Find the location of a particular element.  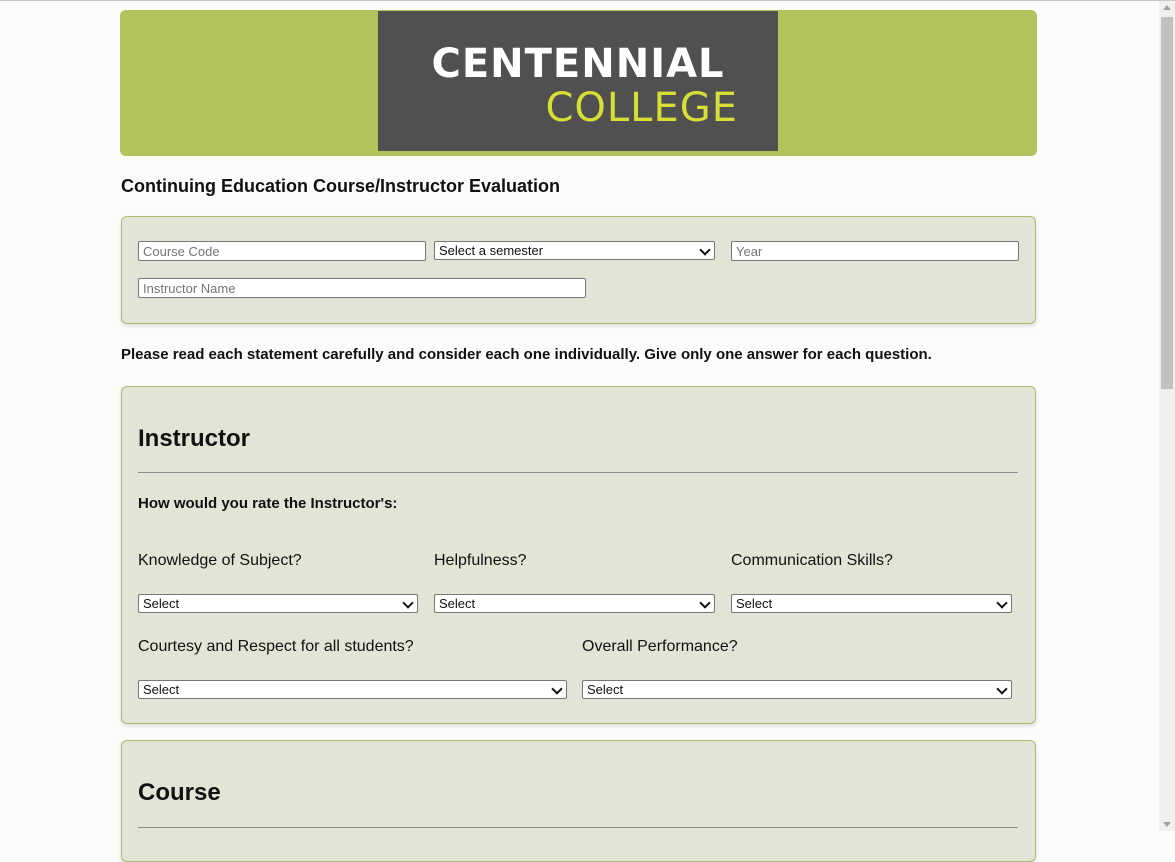

instructor-name-input is located at coordinates (362, 288).